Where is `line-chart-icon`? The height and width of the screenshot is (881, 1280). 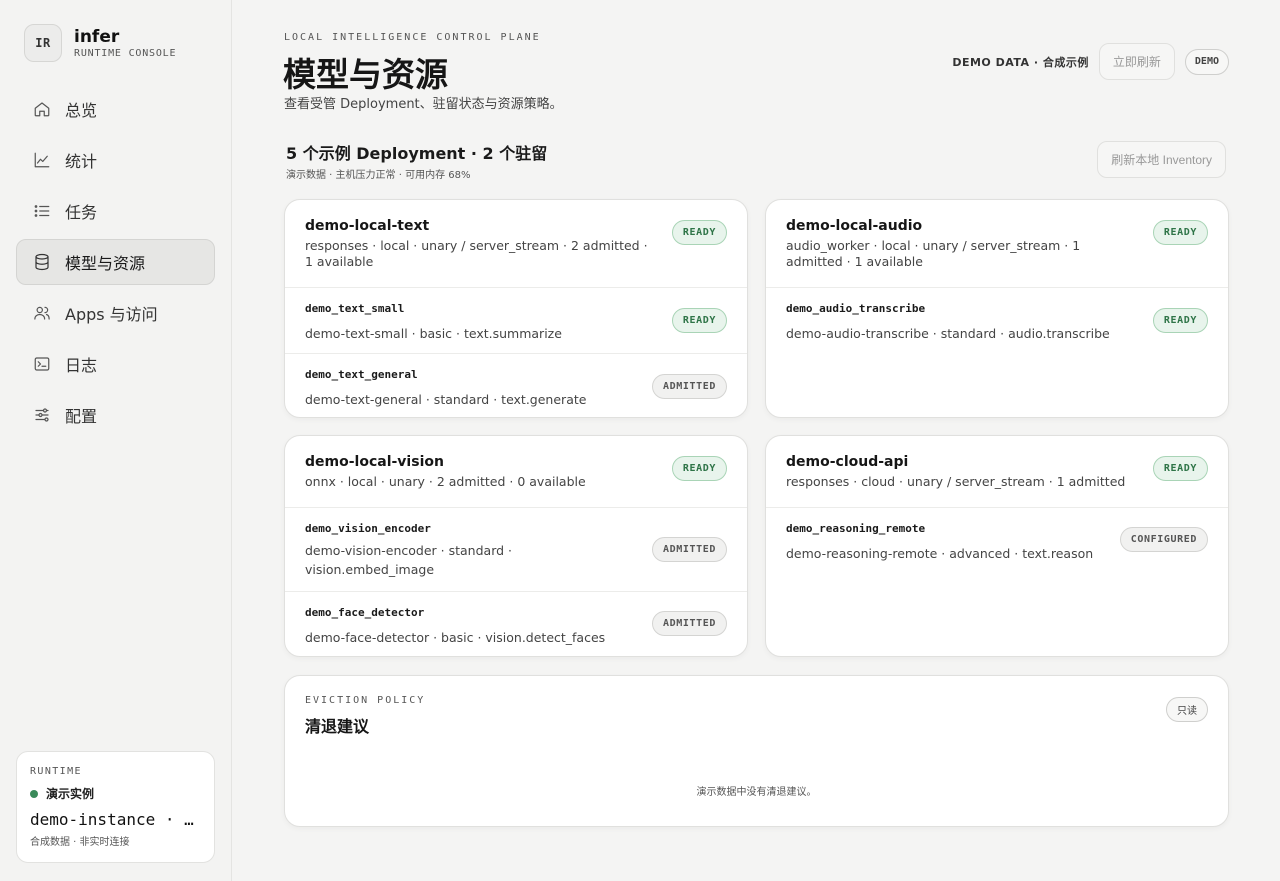
line-chart-icon is located at coordinates (42, 160).